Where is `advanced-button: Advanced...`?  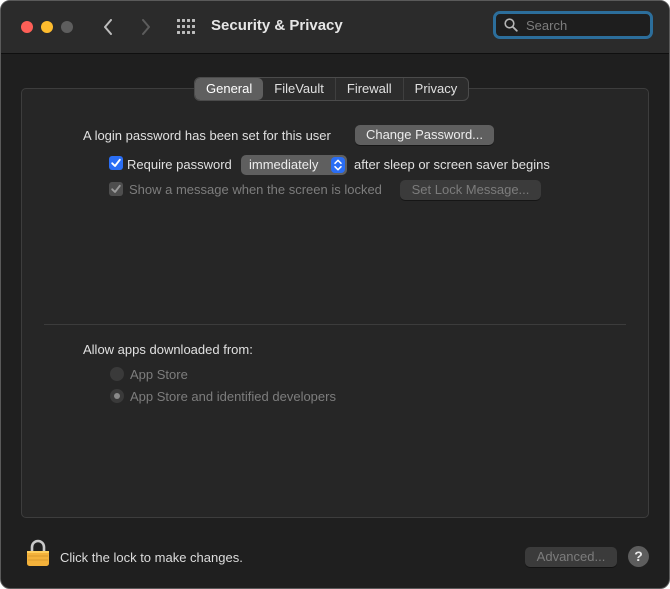 advanced-button: Advanced... is located at coordinates (571, 557).